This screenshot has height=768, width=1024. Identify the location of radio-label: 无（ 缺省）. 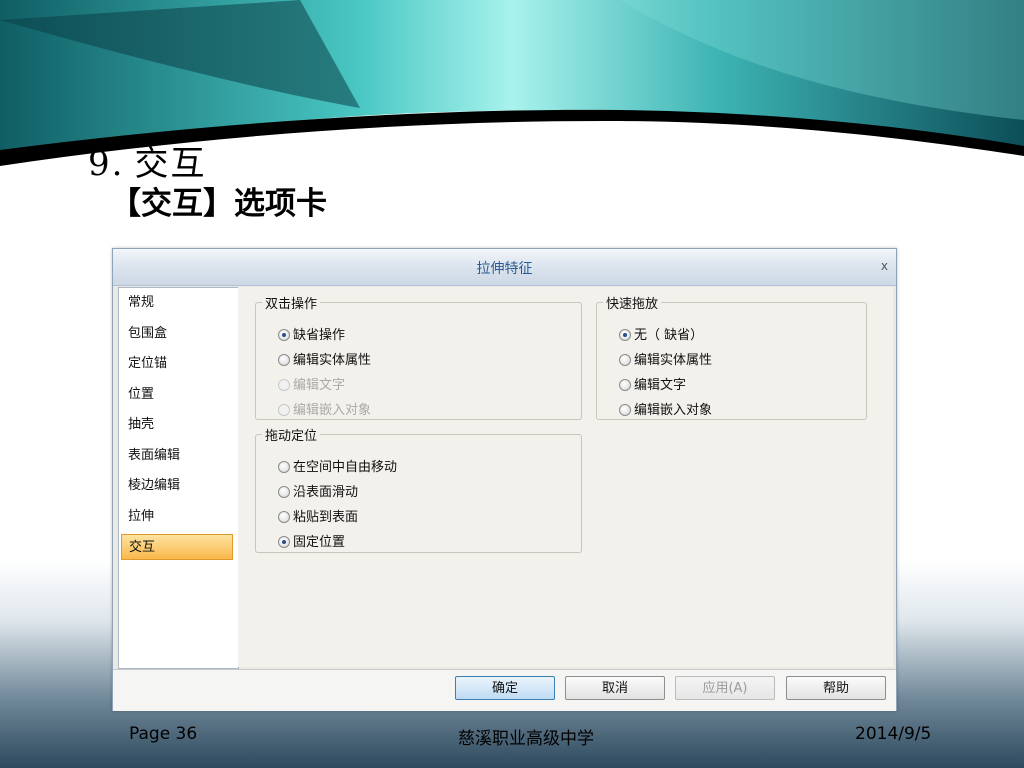
(669, 335).